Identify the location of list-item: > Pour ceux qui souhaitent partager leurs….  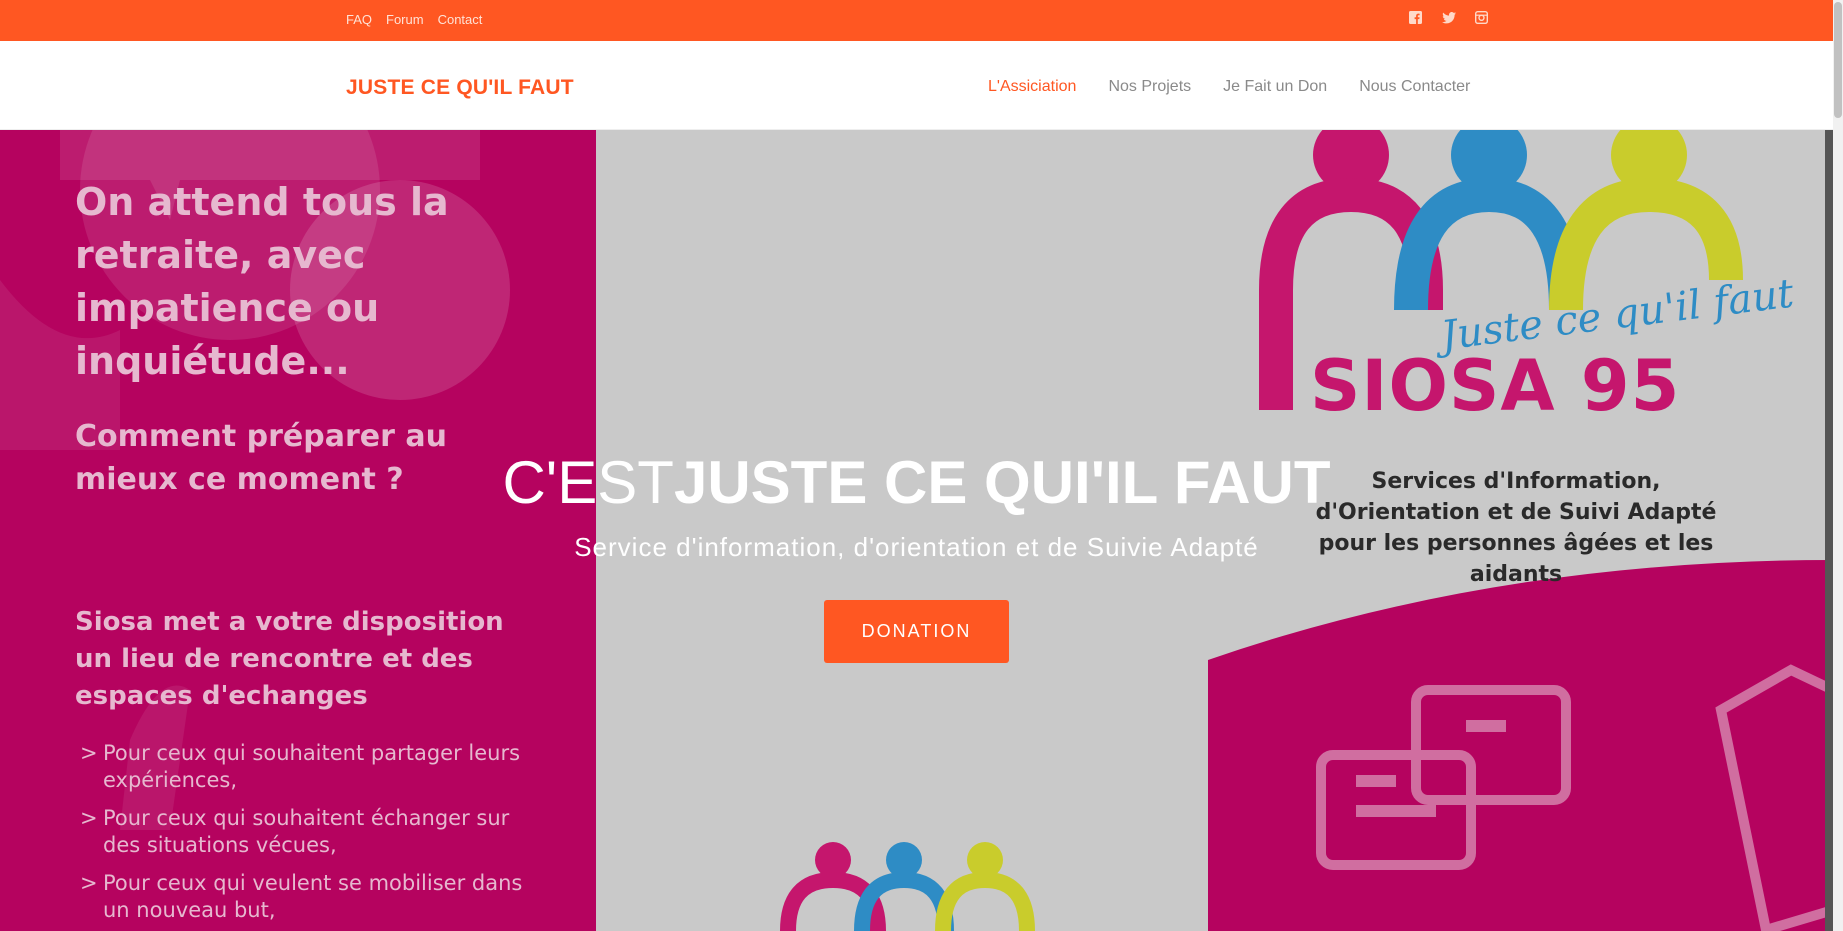
(300, 766).